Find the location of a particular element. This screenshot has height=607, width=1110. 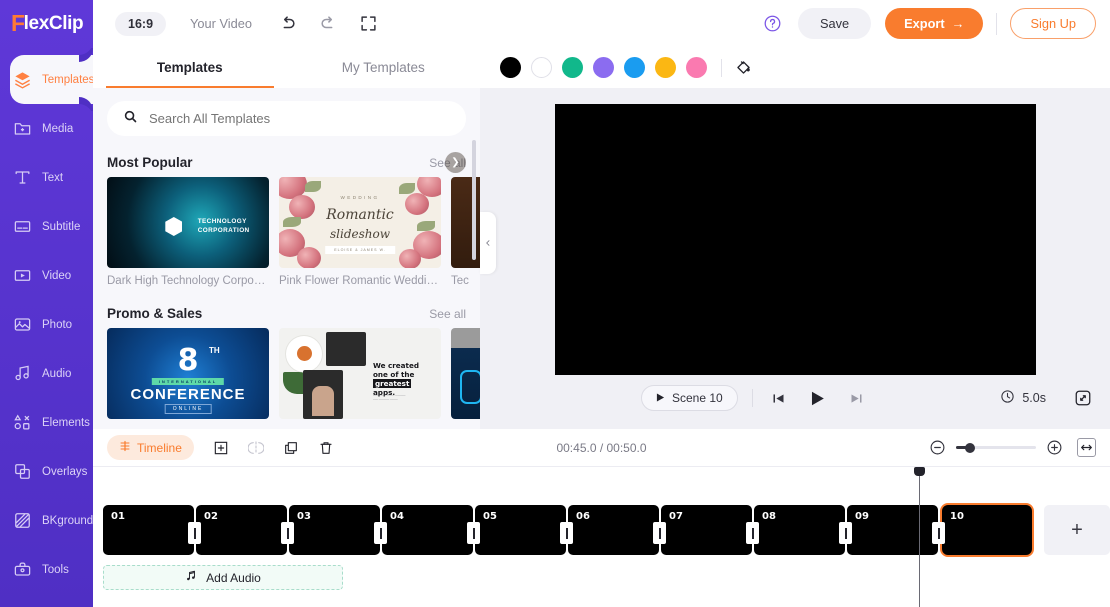

minus-circle-icon is located at coordinates (937, 447).